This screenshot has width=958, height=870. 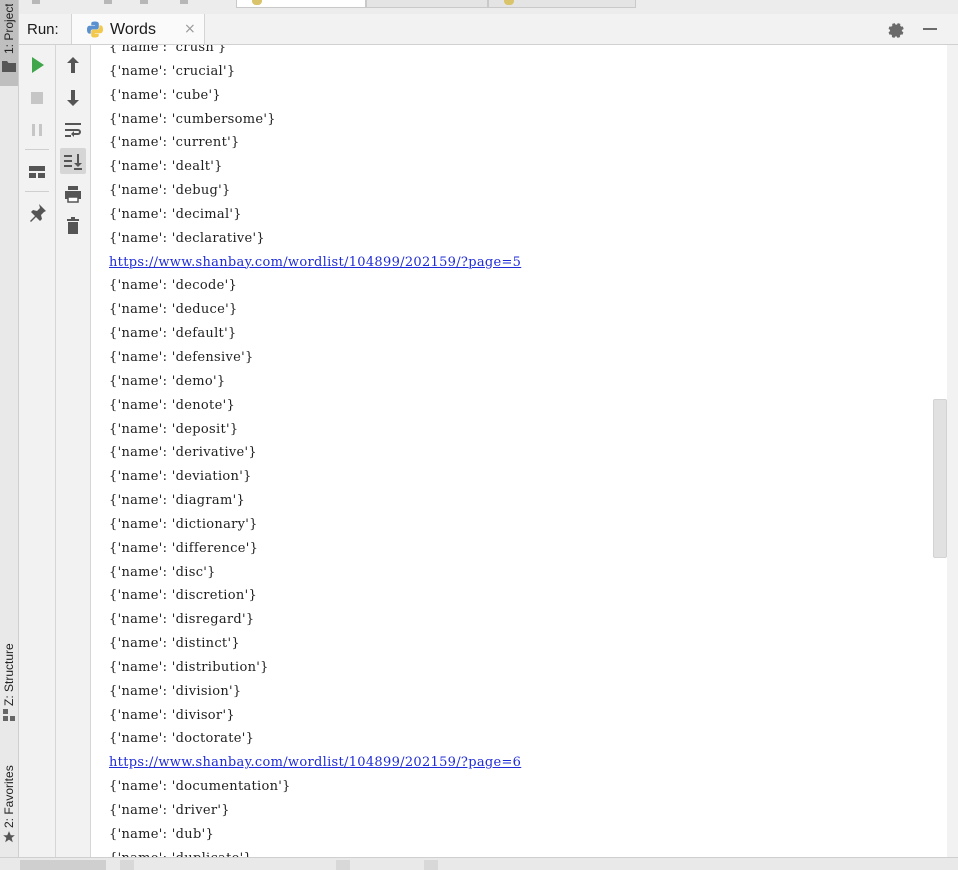 I want to click on project-tool-label: 1: Project, so click(x=9, y=29).